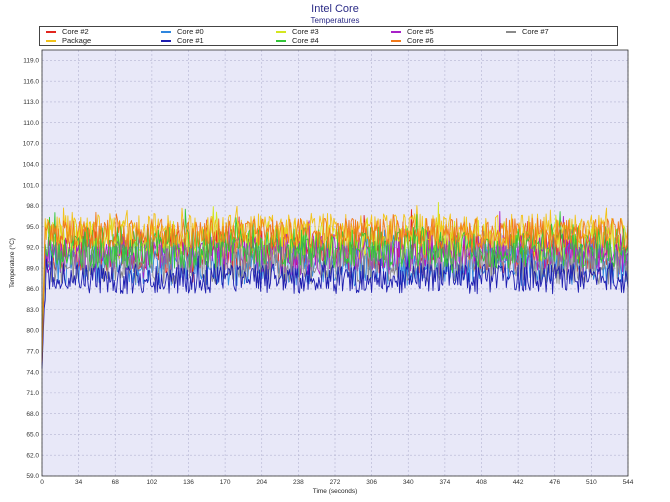  I want to click on y-tick-label: 62.0, so click(32, 455).